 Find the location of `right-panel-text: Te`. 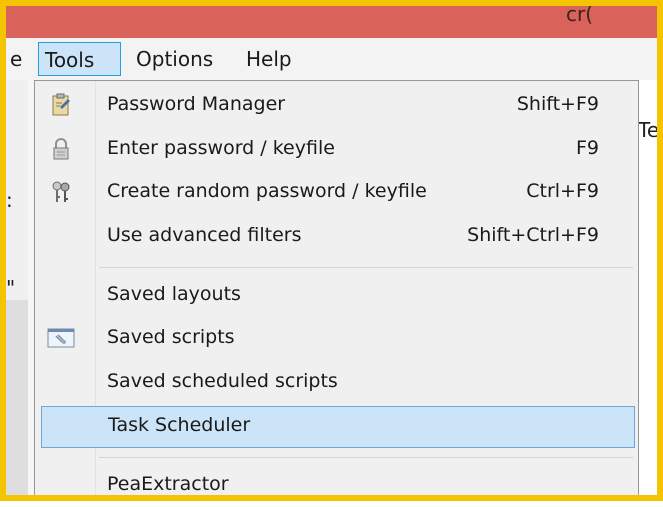

right-panel-text: Te is located at coordinates (649, 130).